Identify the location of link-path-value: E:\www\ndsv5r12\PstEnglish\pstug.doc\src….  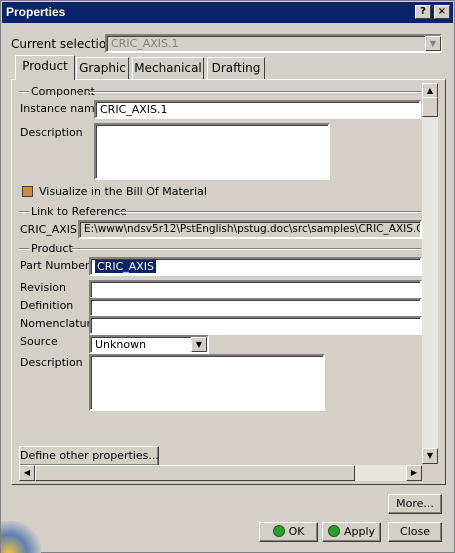
(253, 229).